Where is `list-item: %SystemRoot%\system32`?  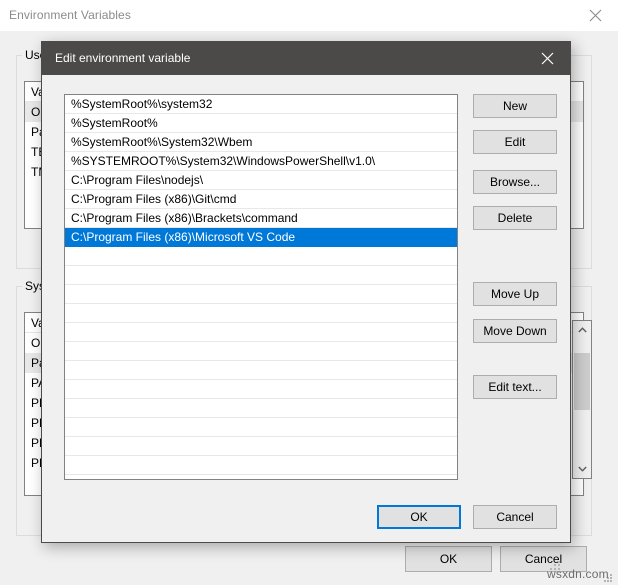
list-item: %SystemRoot%\system32 is located at coordinates (261, 104).